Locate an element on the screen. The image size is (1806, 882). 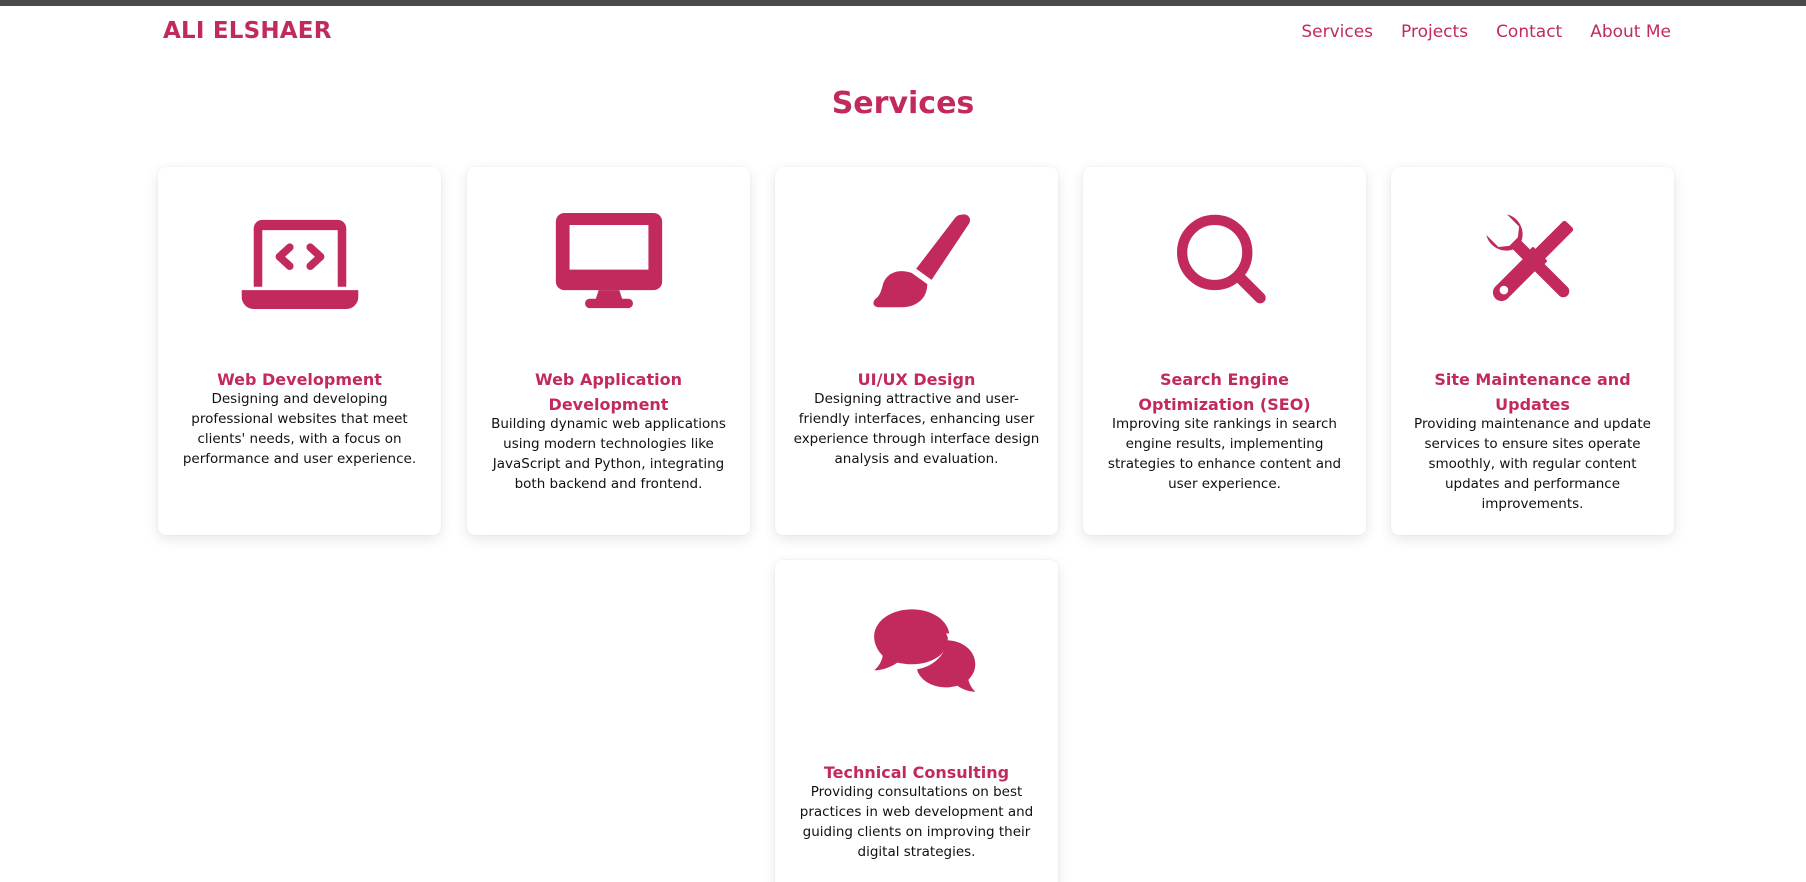
search-icon is located at coordinates (1224, 261).